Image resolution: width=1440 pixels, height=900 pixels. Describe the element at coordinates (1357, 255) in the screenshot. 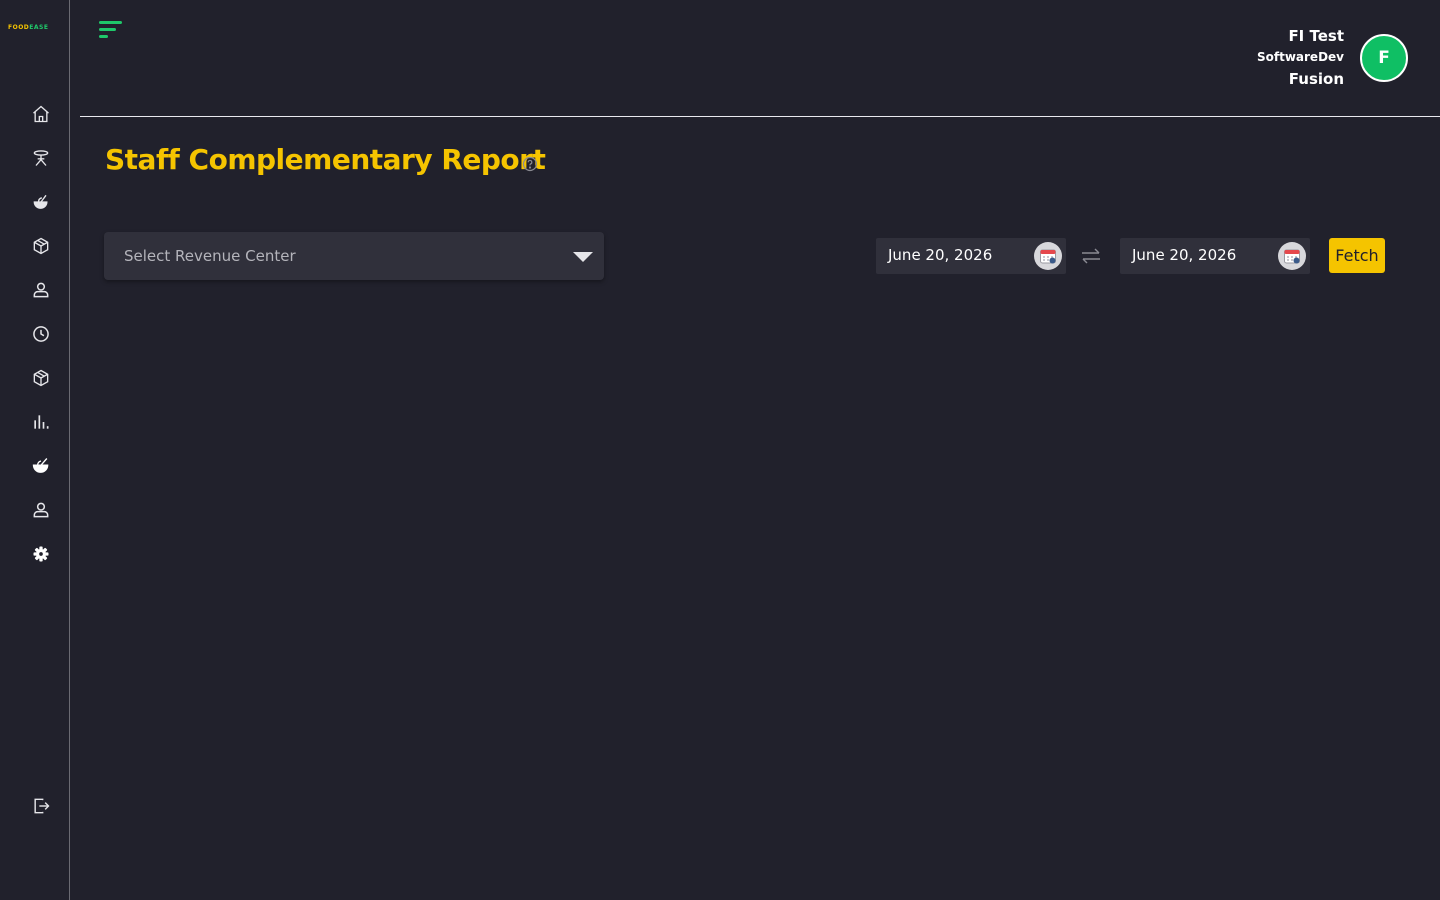

I see `fetch-button: Fetch` at that location.